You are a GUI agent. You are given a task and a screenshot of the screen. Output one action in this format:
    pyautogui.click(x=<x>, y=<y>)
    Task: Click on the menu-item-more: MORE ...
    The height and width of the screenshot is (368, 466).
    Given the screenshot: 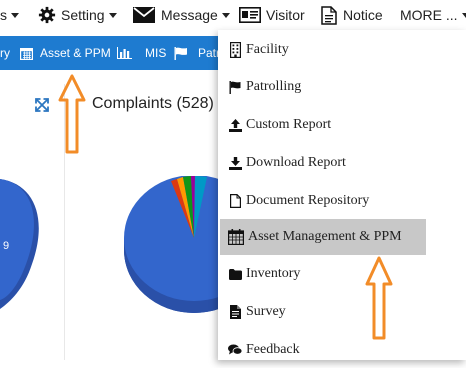 What is the action you would take?
    pyautogui.click(x=433, y=15)
    